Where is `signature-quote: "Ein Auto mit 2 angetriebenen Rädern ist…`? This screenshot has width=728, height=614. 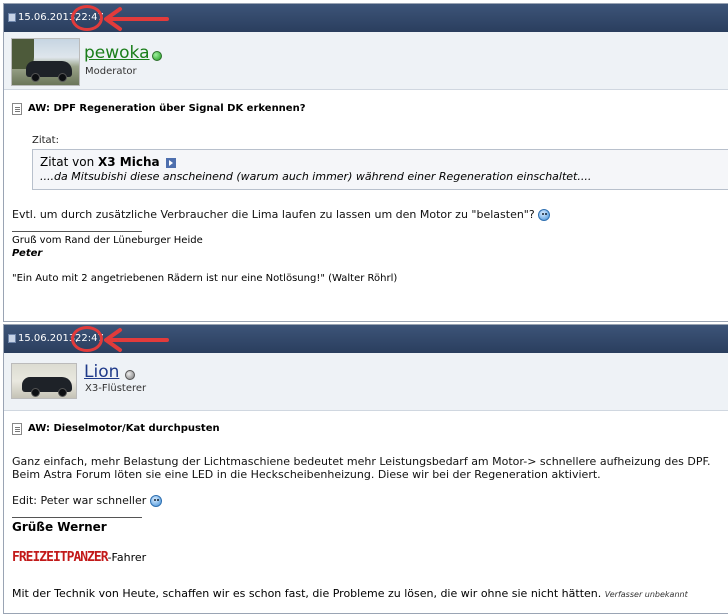
signature-quote: "Ein Auto mit 2 angetriebenen Rädern ist… is located at coordinates (205, 278).